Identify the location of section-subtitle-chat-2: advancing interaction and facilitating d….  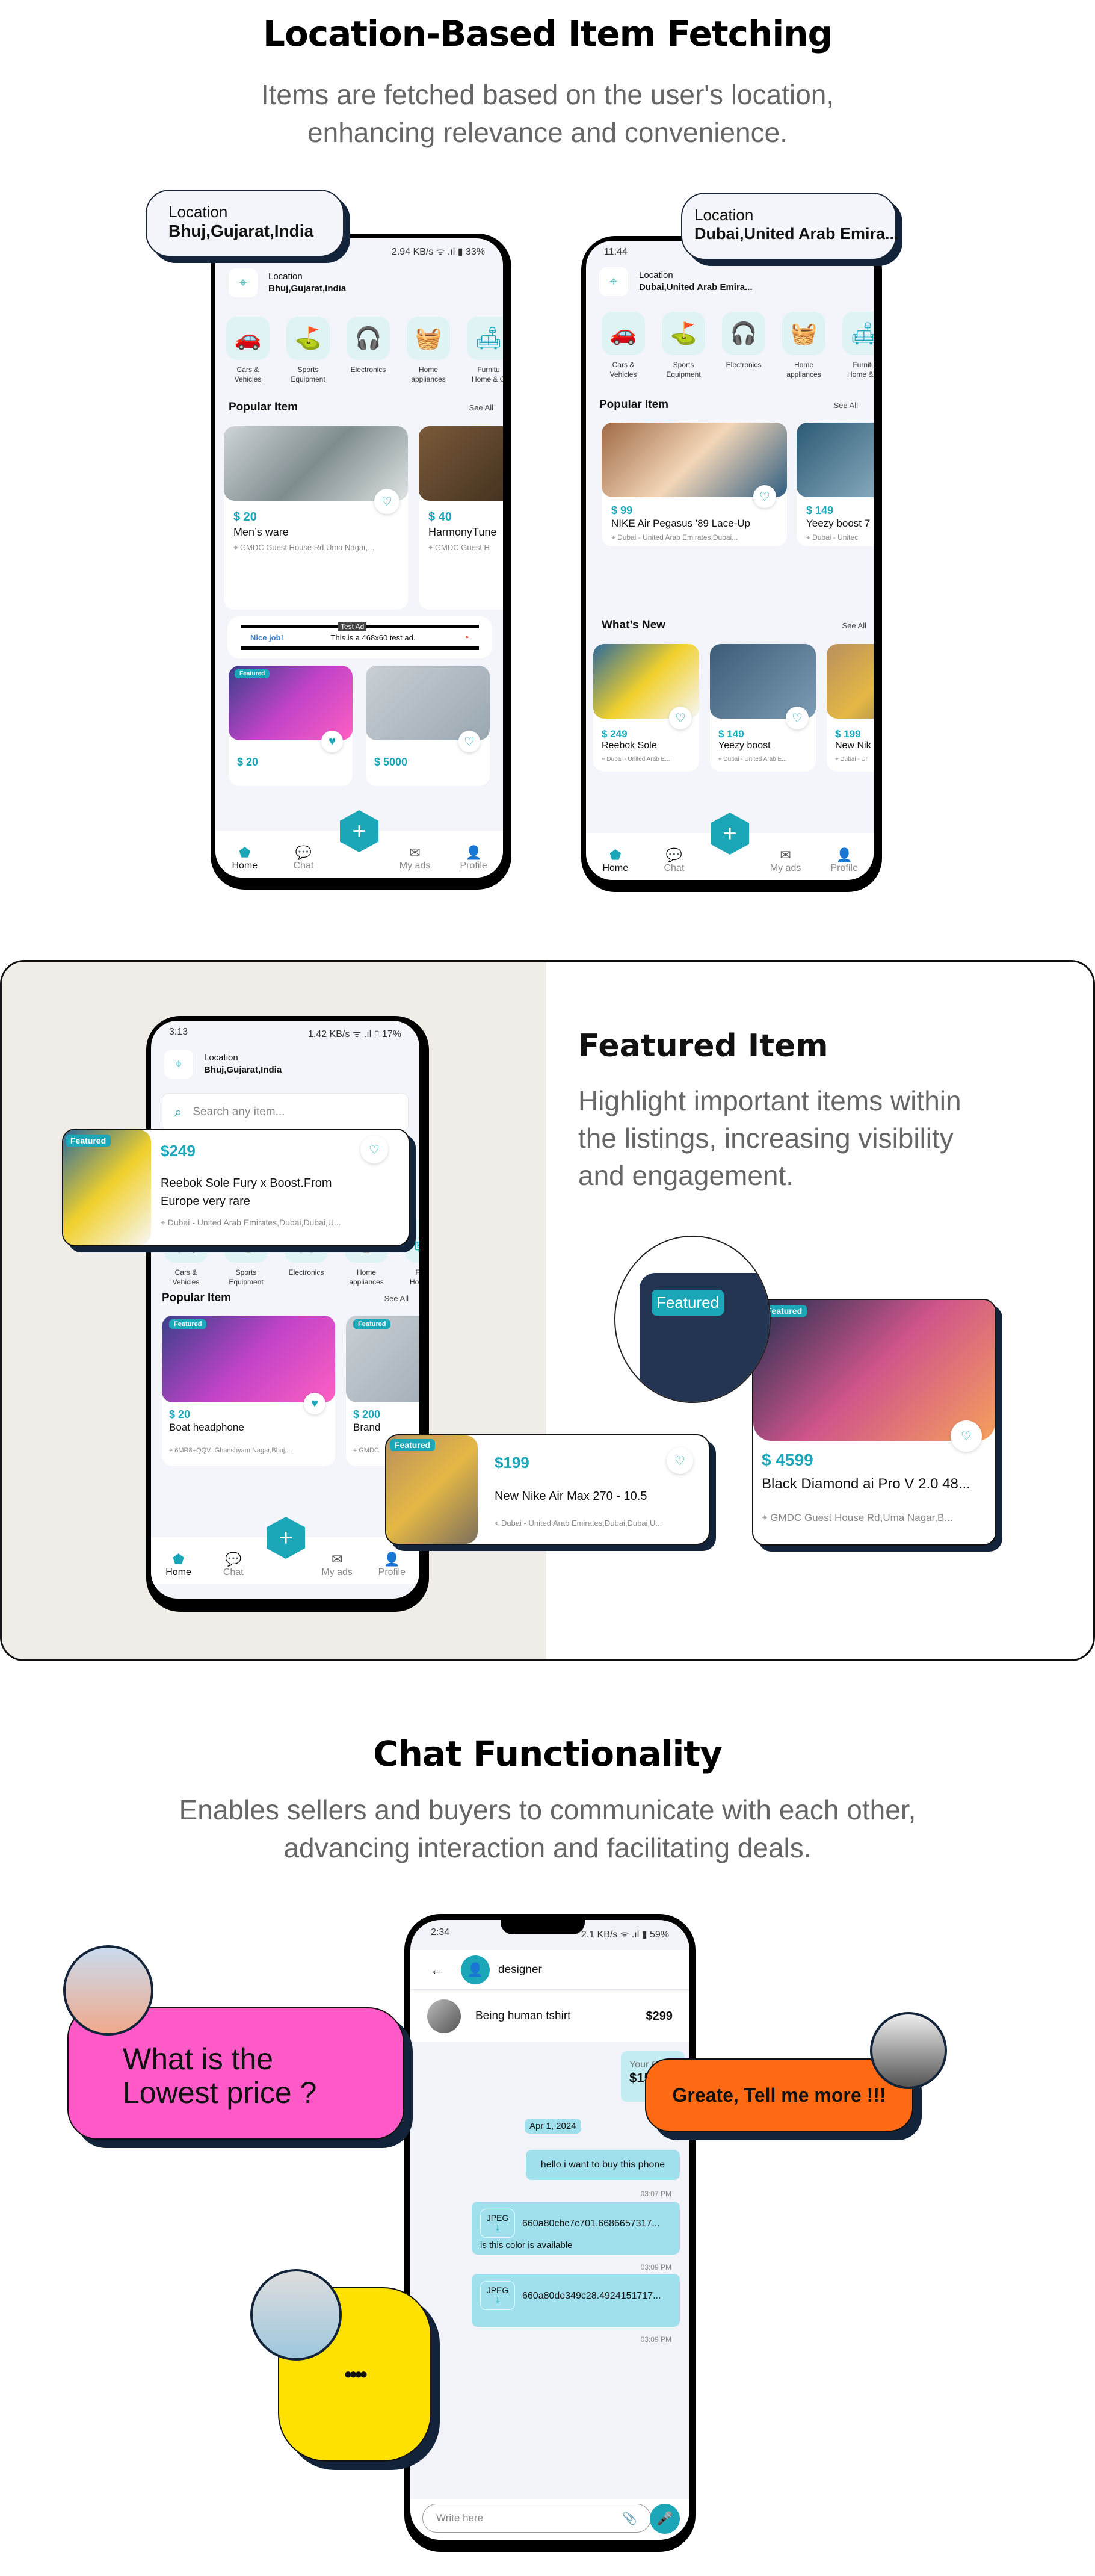
(547, 1847).